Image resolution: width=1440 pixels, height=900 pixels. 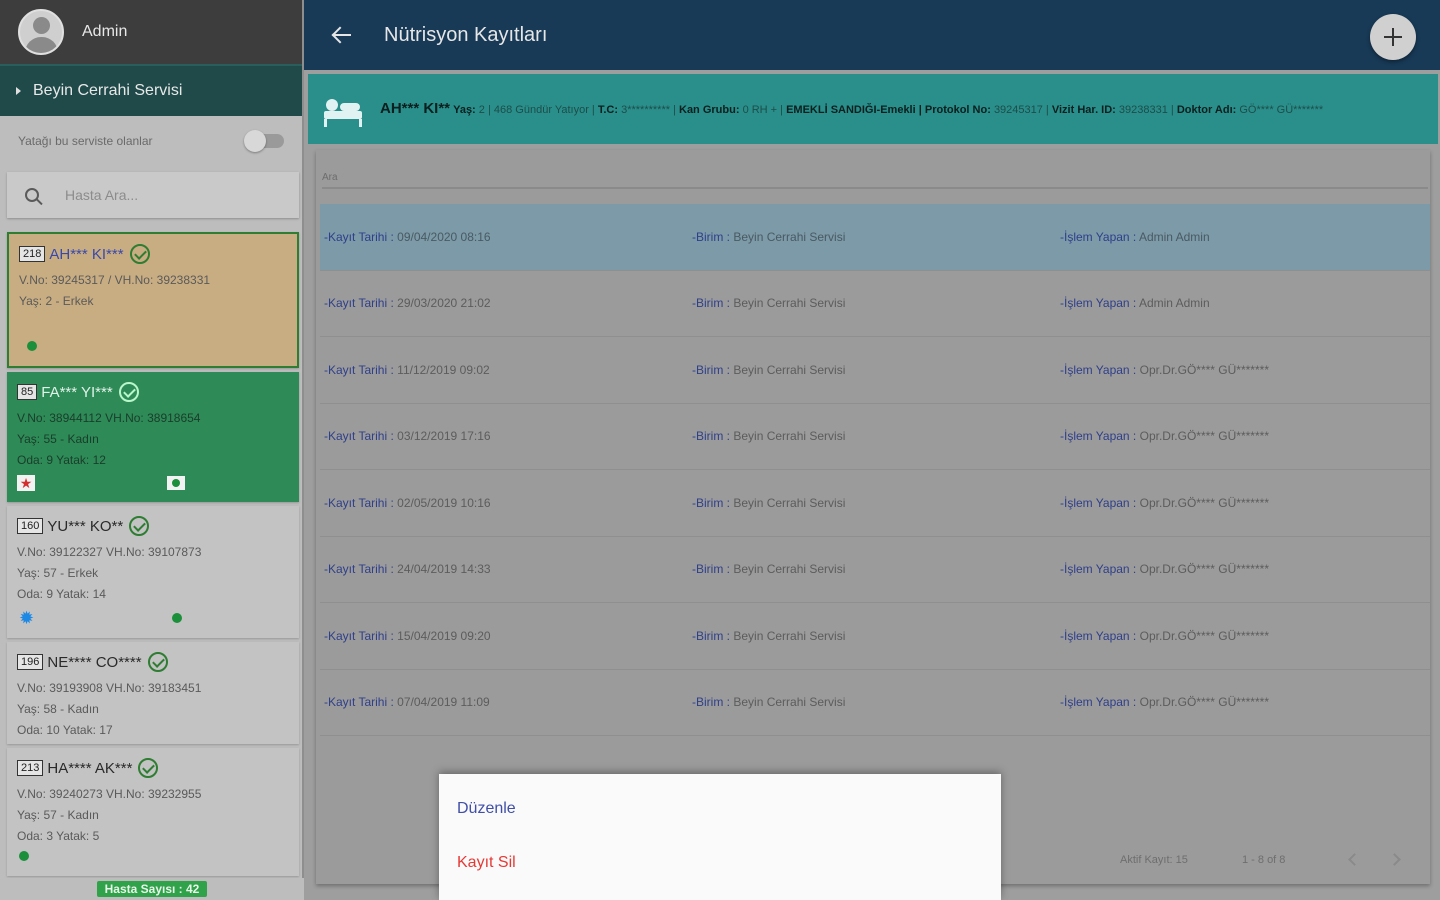 I want to click on avatar, so click(x=41, y=32).